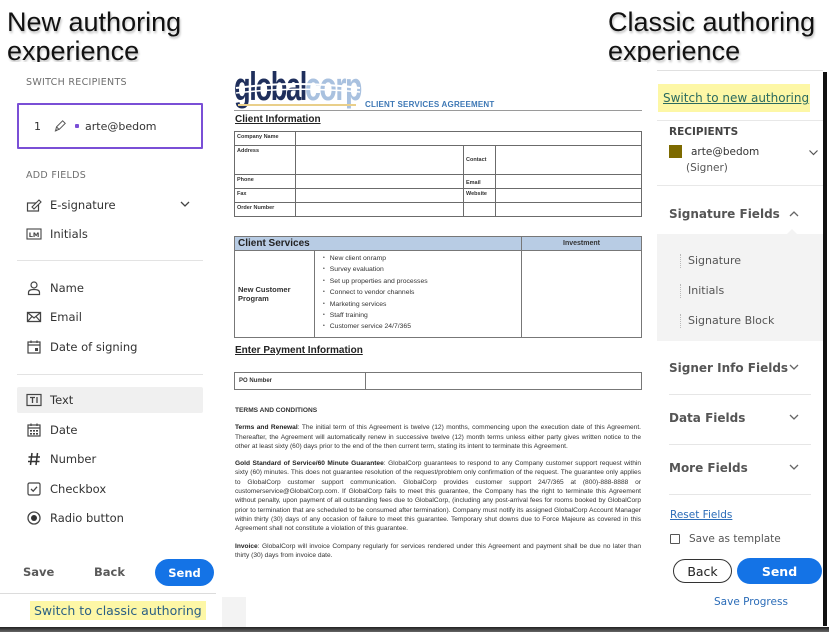  Describe the element at coordinates (419, 315) in the screenshot. I see `service-item: Staff training` at that location.